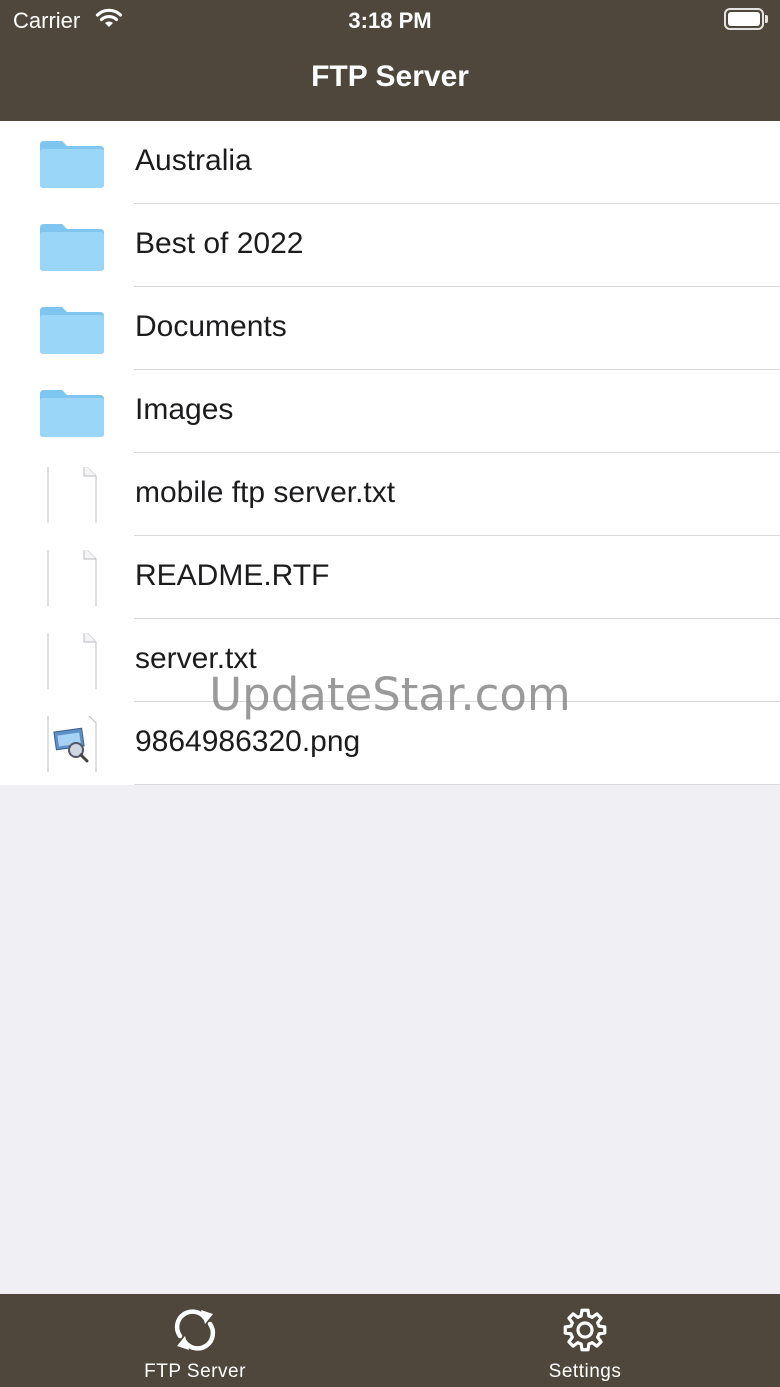  I want to click on file-name: mobile ftp server.txt, so click(265, 492).